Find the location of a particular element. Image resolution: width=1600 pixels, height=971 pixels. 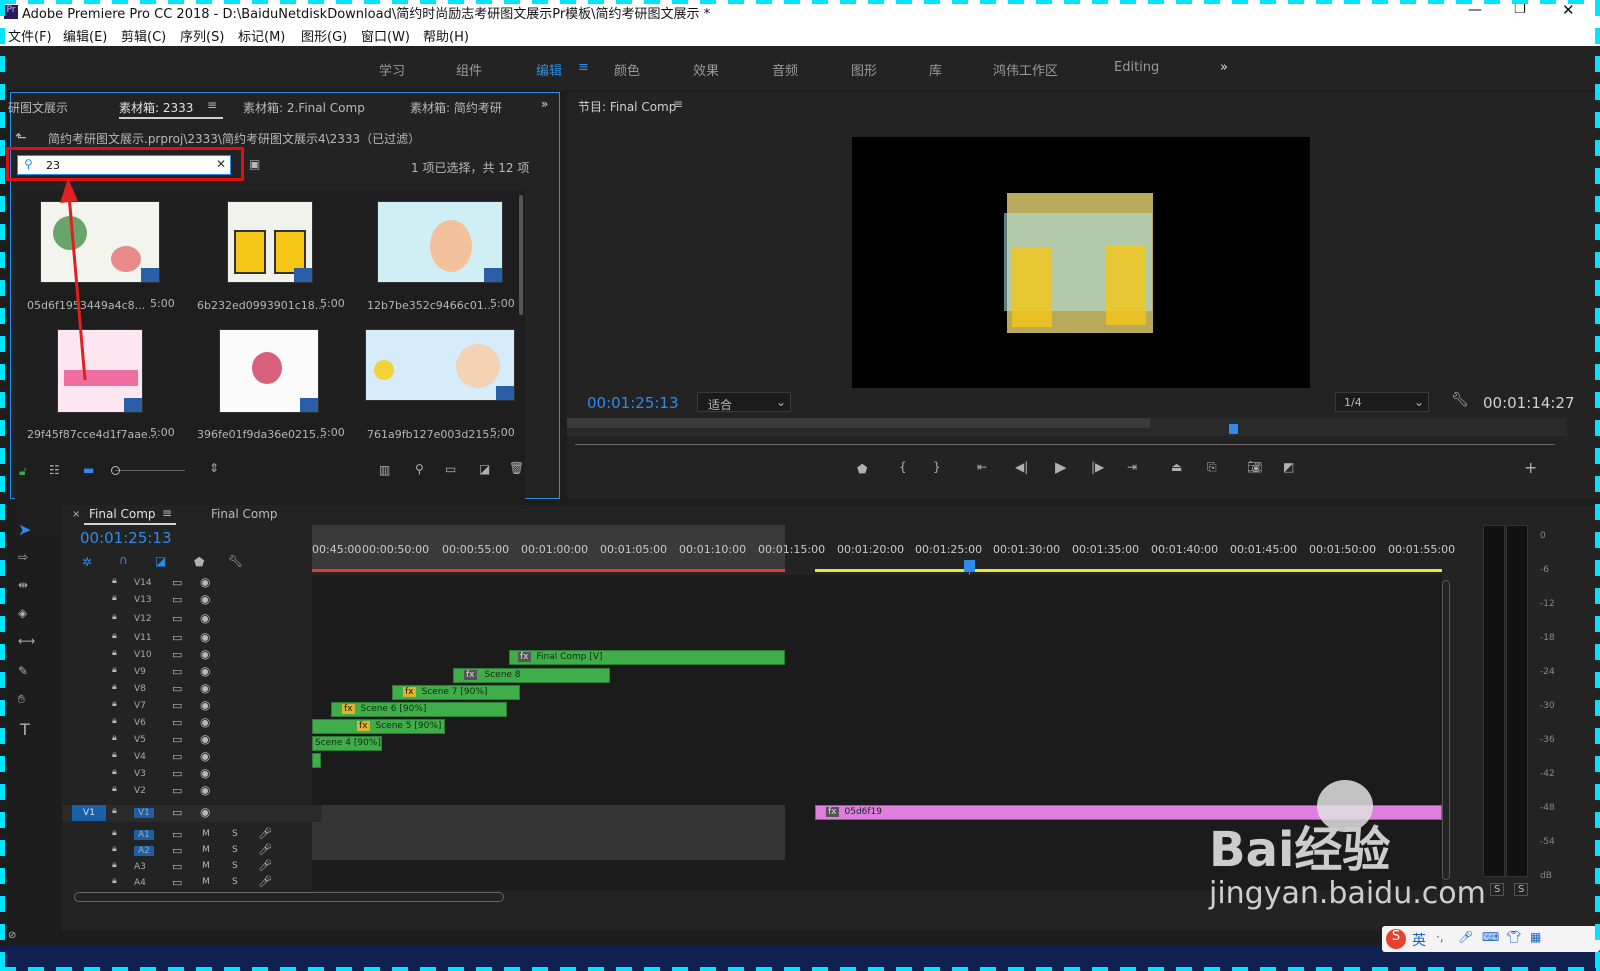

zoom-scroll is located at coordinates (1065, 444).